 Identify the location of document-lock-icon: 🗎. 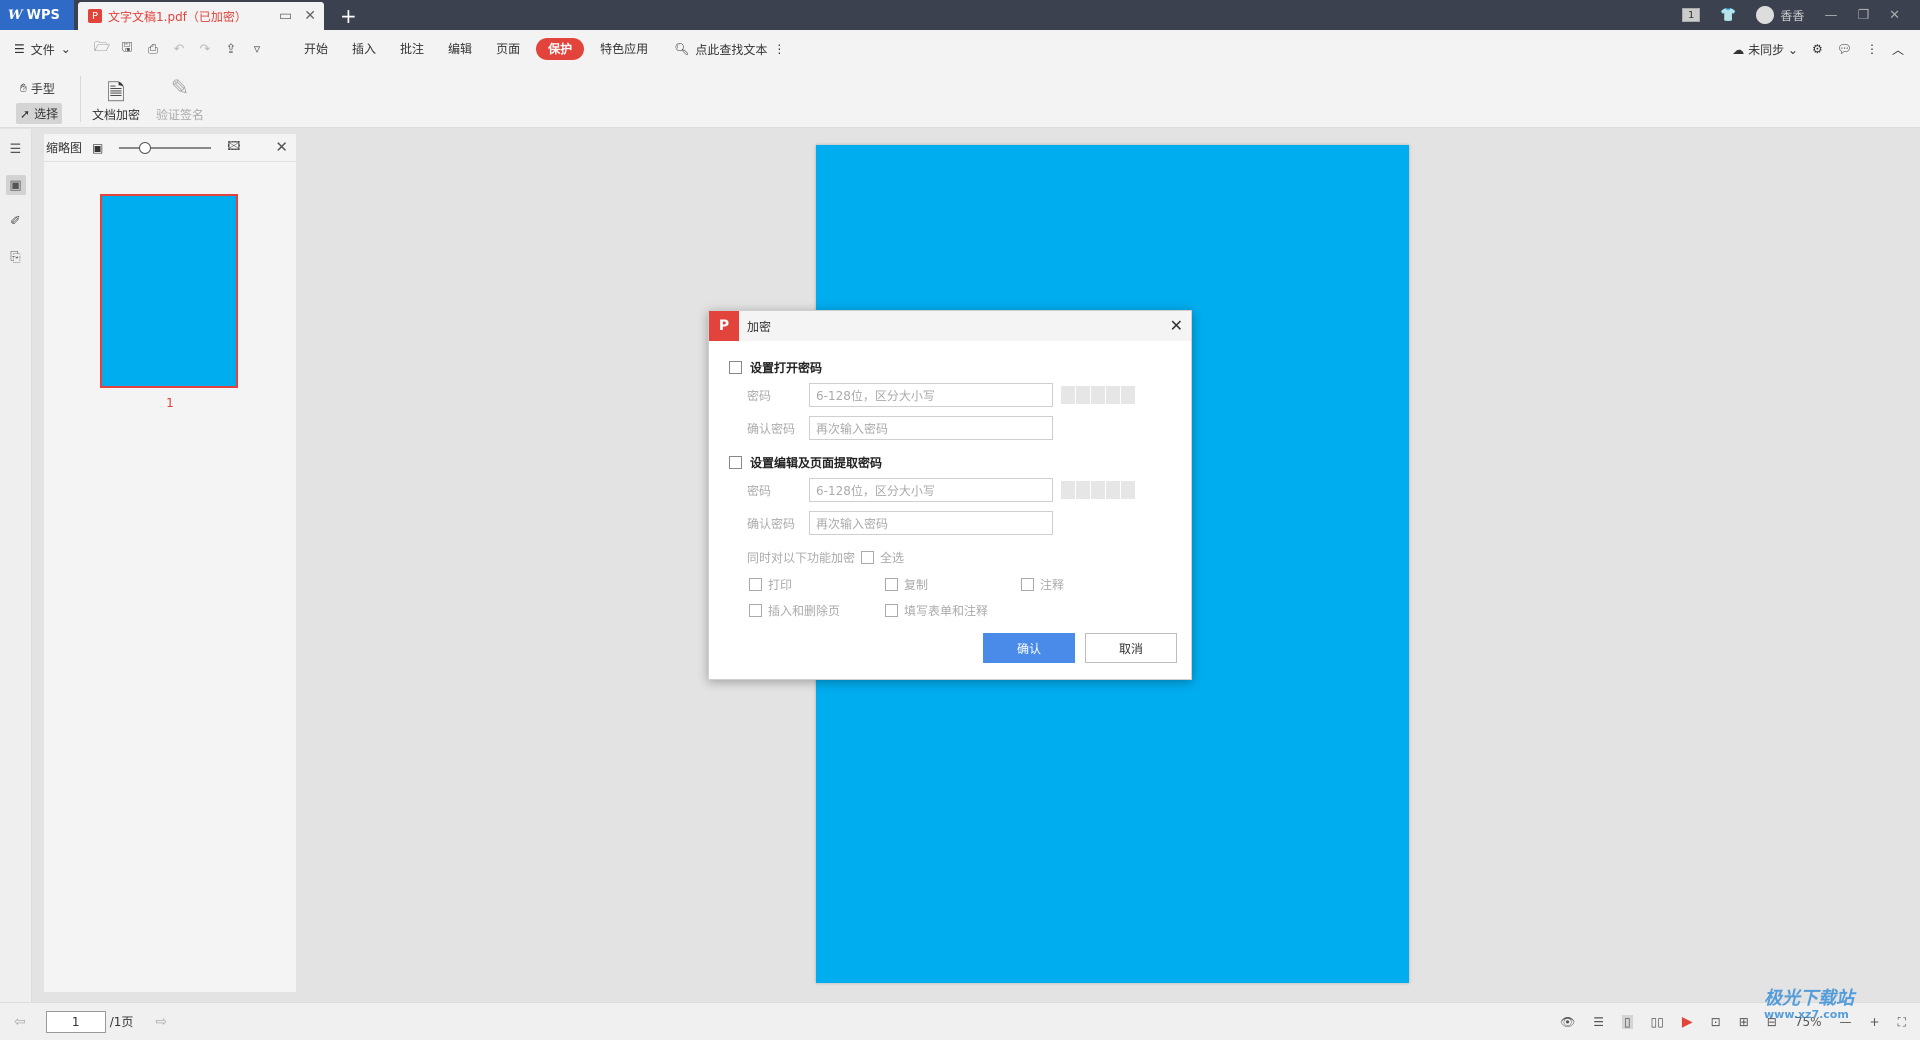
(116, 93).